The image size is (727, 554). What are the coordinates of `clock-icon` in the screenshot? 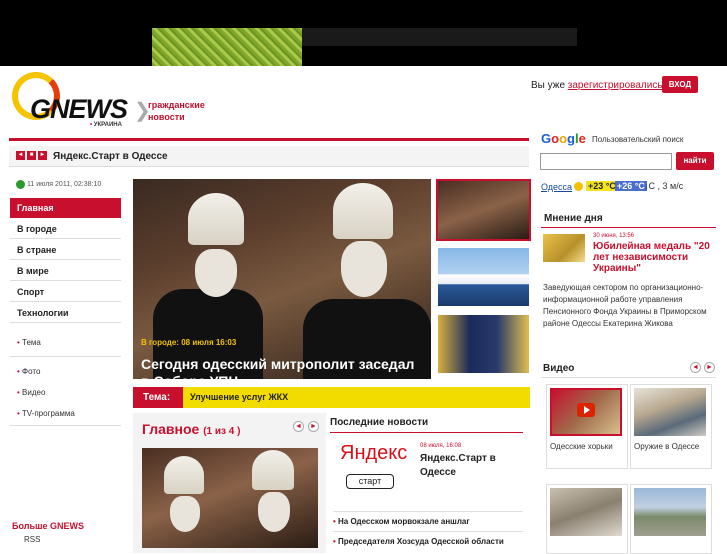 It's located at (20, 184).